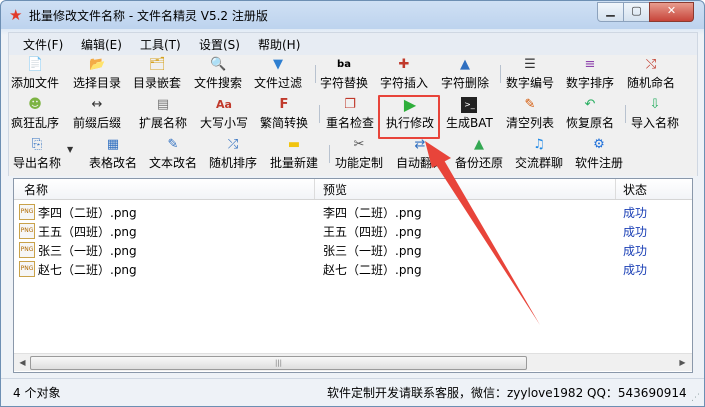 This screenshot has height=407, width=705. Describe the element at coordinates (219, 44) in the screenshot. I see `menu-settings: 设置(S)` at that location.